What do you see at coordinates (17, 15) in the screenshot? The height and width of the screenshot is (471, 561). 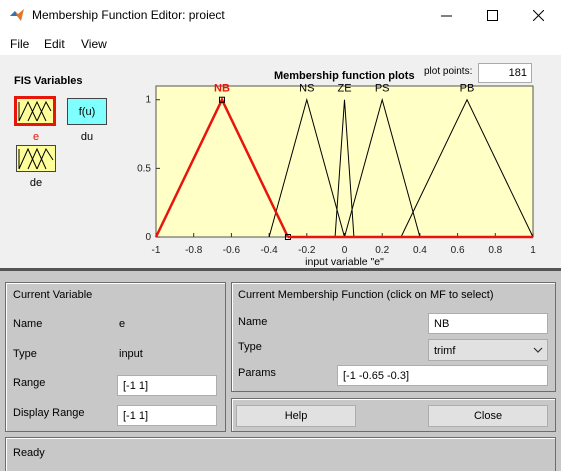 I see `matlab-app-icon` at bounding box center [17, 15].